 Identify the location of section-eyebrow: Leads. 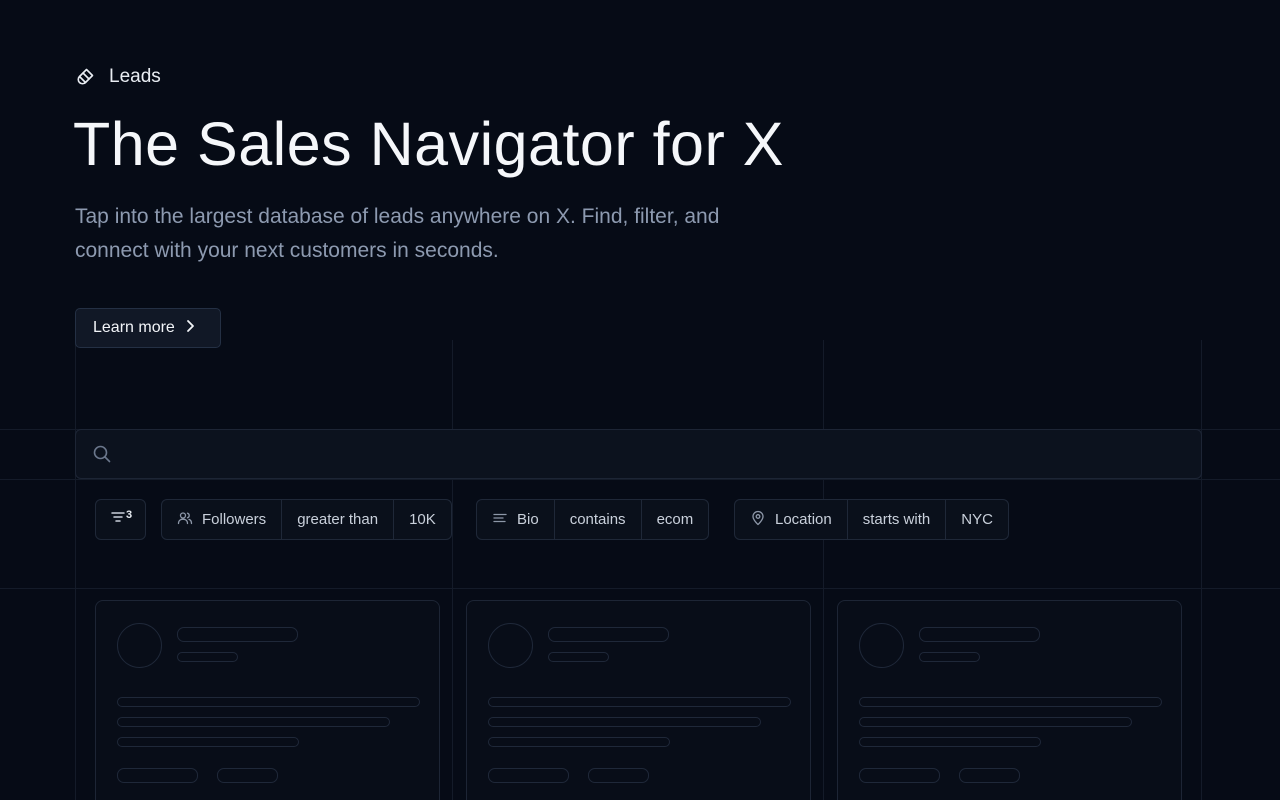
(118, 77).